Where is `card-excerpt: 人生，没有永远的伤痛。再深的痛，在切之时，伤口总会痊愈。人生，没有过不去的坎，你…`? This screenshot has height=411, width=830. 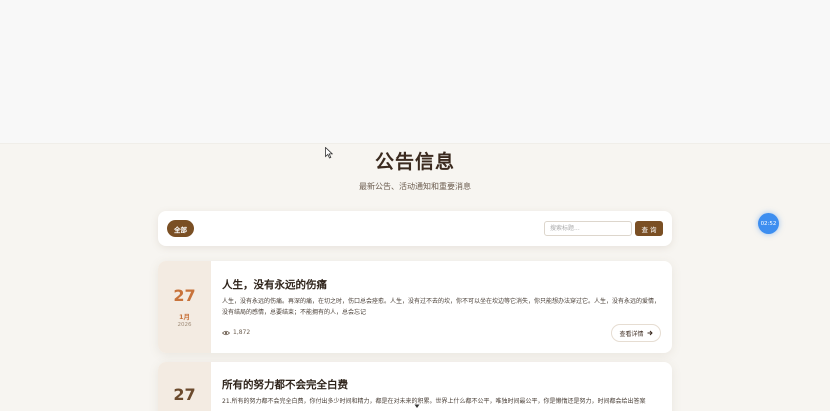 card-excerpt: 人生，没有永远的伤痛。再深的痛，在切之时，伤口总会痊愈。人生，没有过不去的坎，你… is located at coordinates (441, 307).